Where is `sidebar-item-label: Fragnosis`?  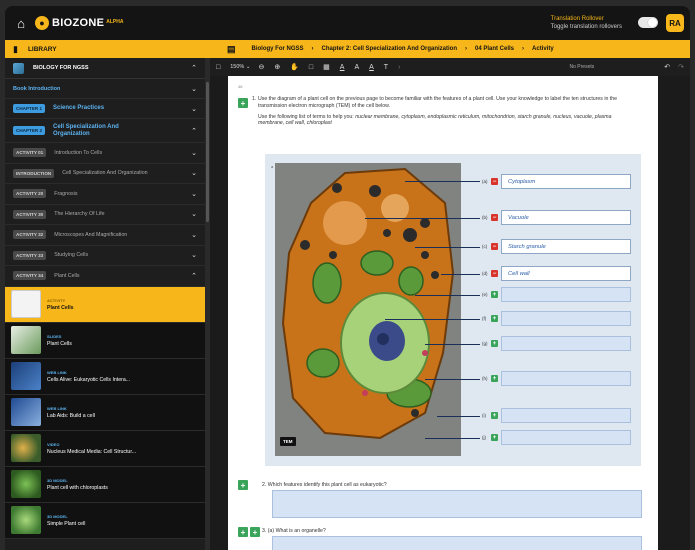 sidebar-item-label: Fragnosis is located at coordinates (66, 193).